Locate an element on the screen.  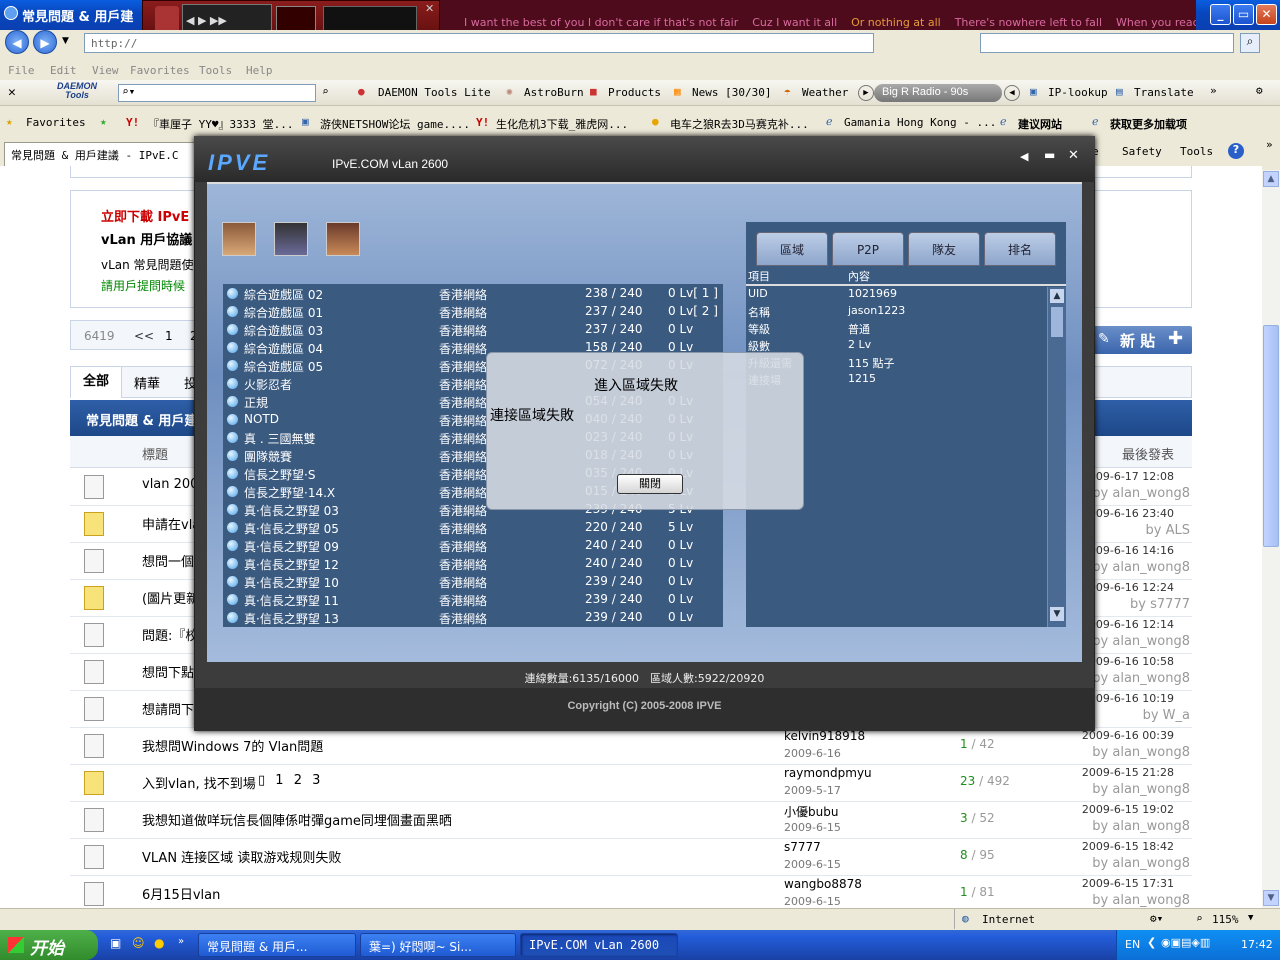
menu-edit: Edit is located at coordinates (63, 70).